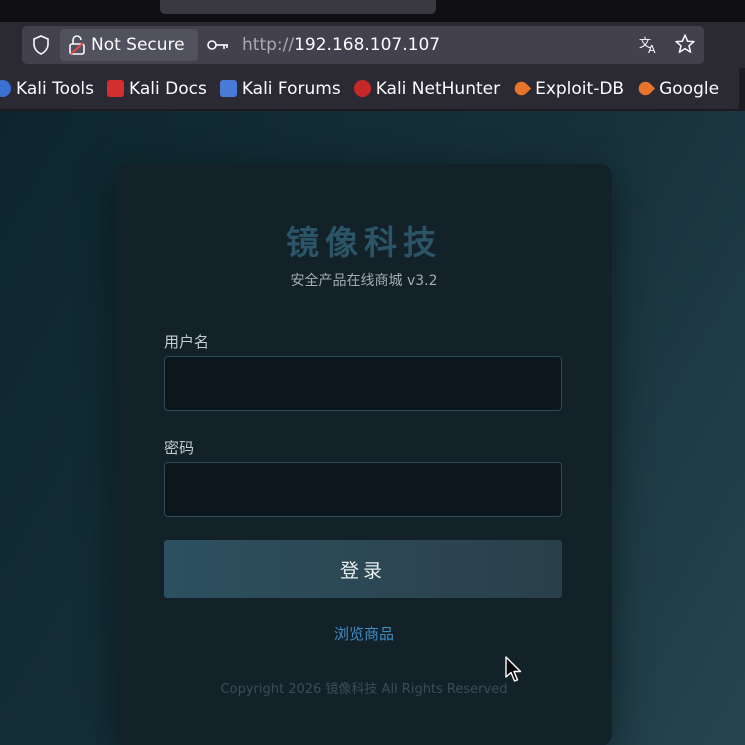  What do you see at coordinates (363, 569) in the screenshot?
I see `login-button: 登录` at bounding box center [363, 569].